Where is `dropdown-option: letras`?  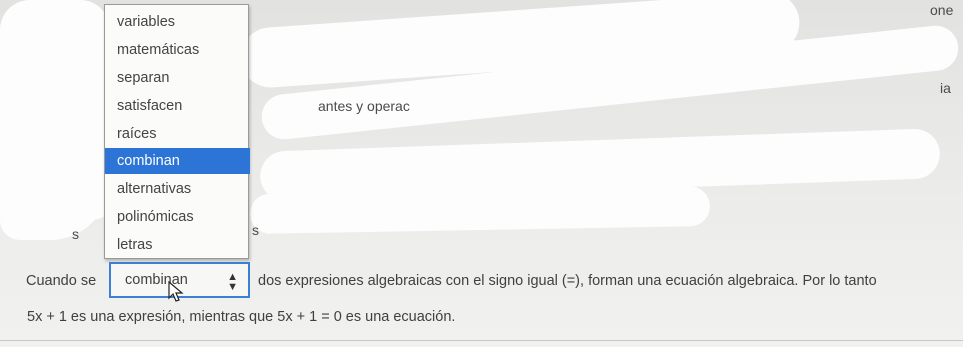
dropdown-option: letras is located at coordinates (177, 245).